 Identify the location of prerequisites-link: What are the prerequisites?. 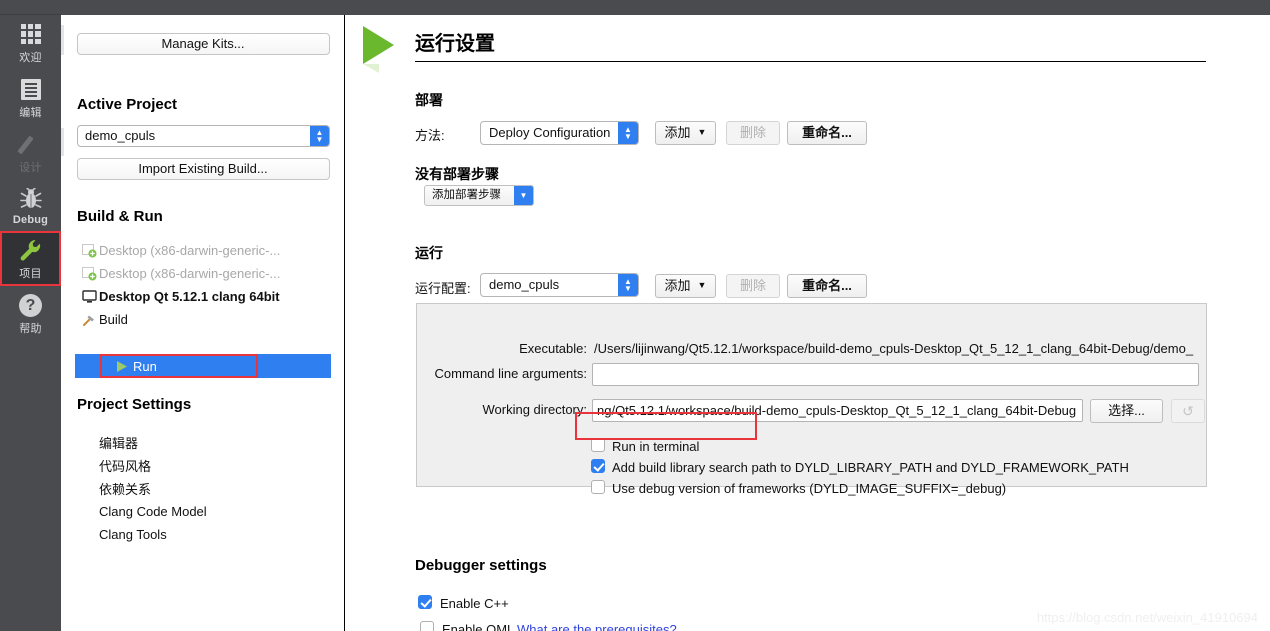
(597, 626).